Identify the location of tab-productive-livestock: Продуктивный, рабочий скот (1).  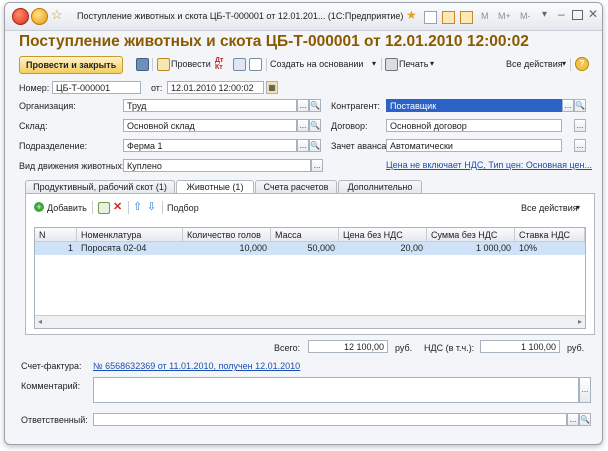
(100, 187).